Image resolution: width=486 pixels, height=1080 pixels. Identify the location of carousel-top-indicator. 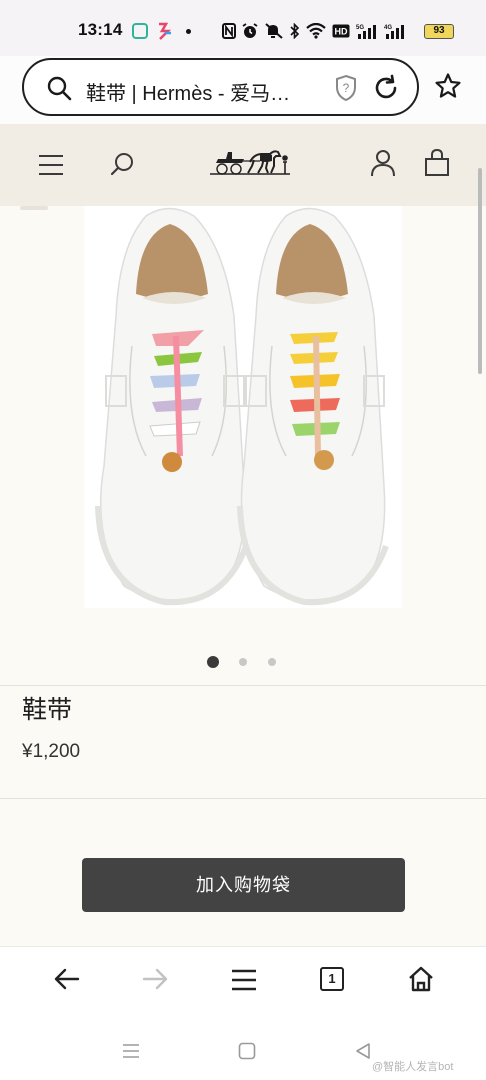
(34, 208).